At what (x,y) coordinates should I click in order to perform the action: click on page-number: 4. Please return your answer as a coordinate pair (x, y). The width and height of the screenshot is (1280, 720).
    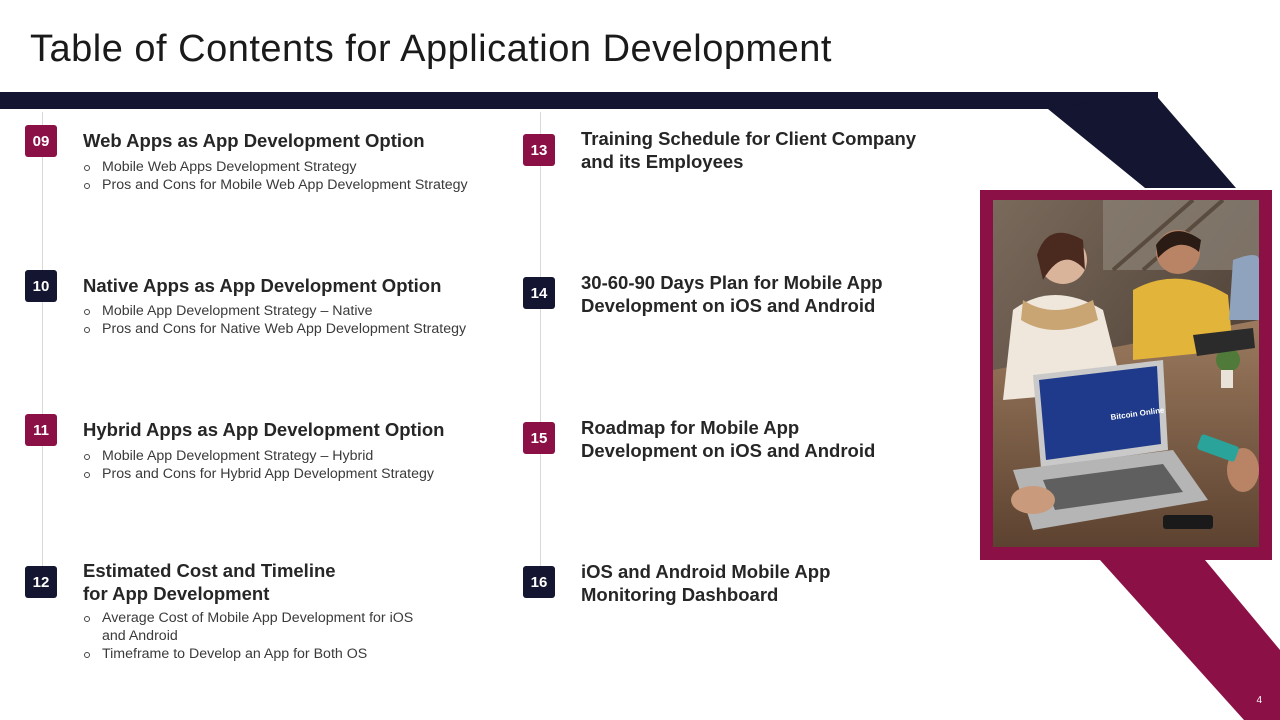
    Looking at the image, I should click on (1259, 700).